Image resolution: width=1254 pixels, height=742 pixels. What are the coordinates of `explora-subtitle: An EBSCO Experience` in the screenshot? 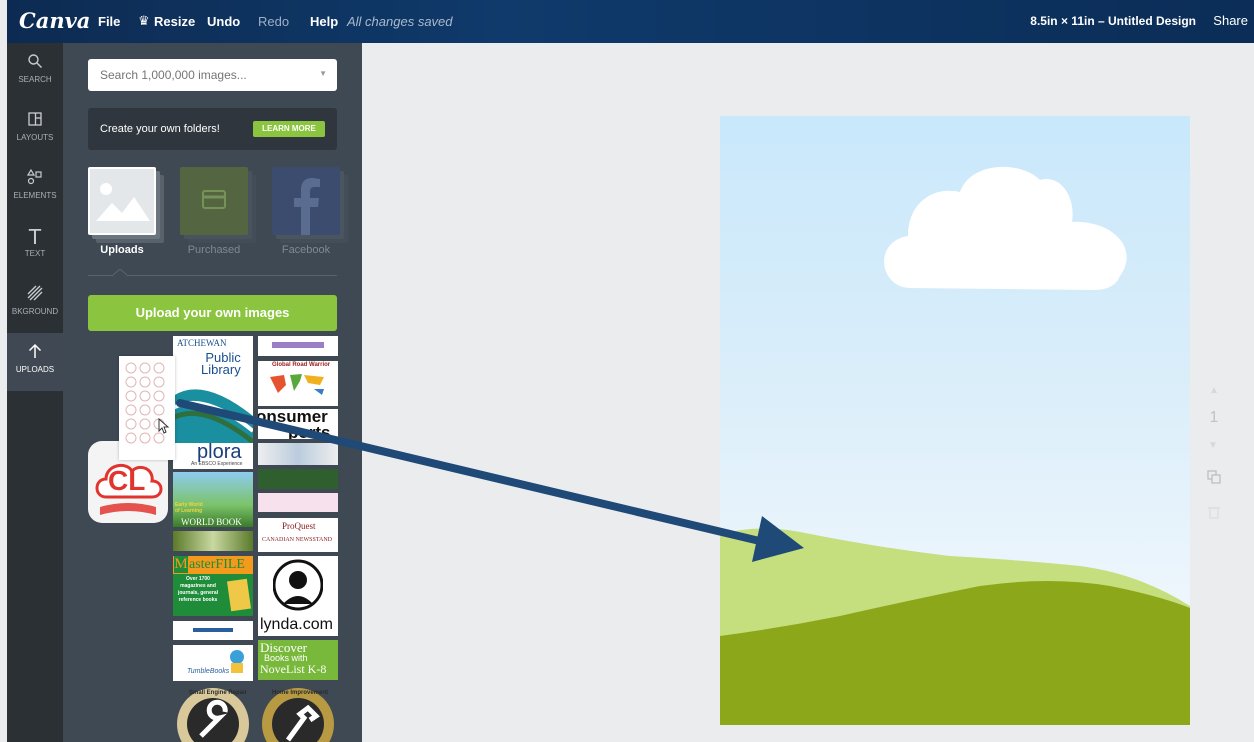 It's located at (217, 464).